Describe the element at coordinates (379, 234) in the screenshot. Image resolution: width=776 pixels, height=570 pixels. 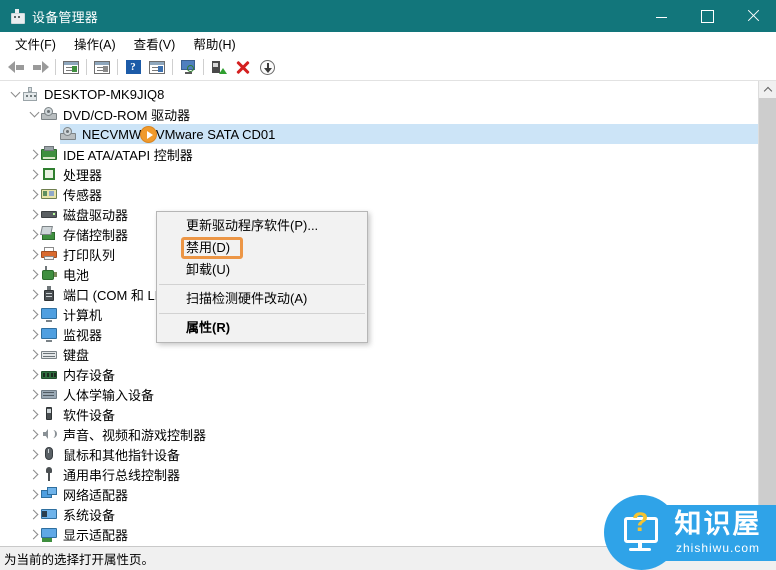
I see `tree-row: 存储控制器` at that location.